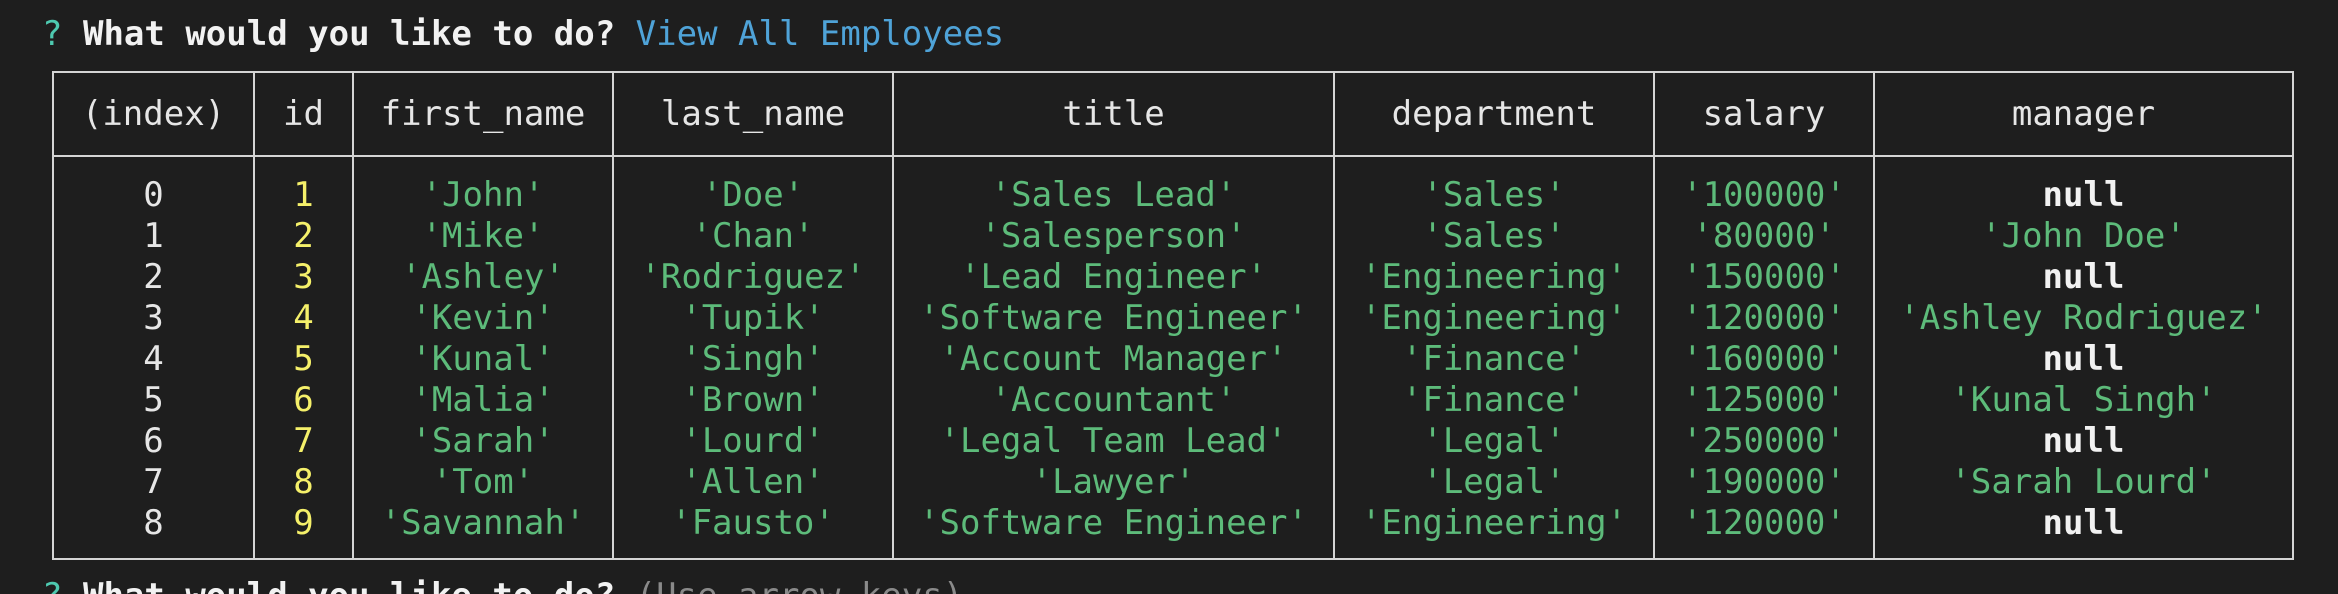 The height and width of the screenshot is (594, 2338). I want to click on cell-title: 'Lawyer', so click(1113, 482).